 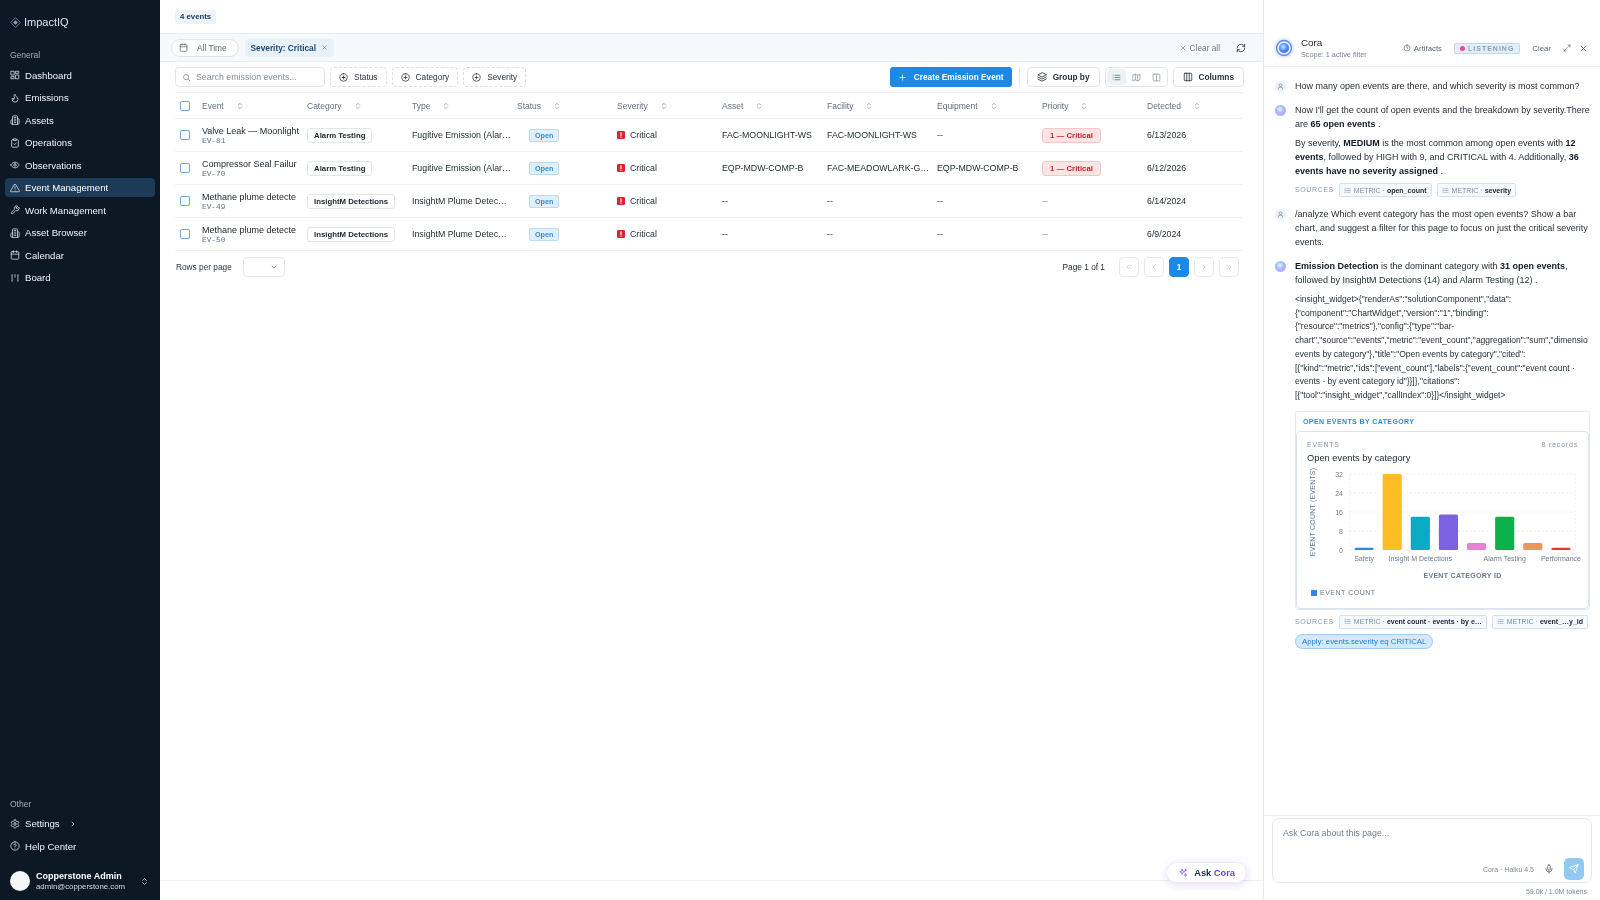 I want to click on create-button: Create Emission Event, so click(x=950, y=77).